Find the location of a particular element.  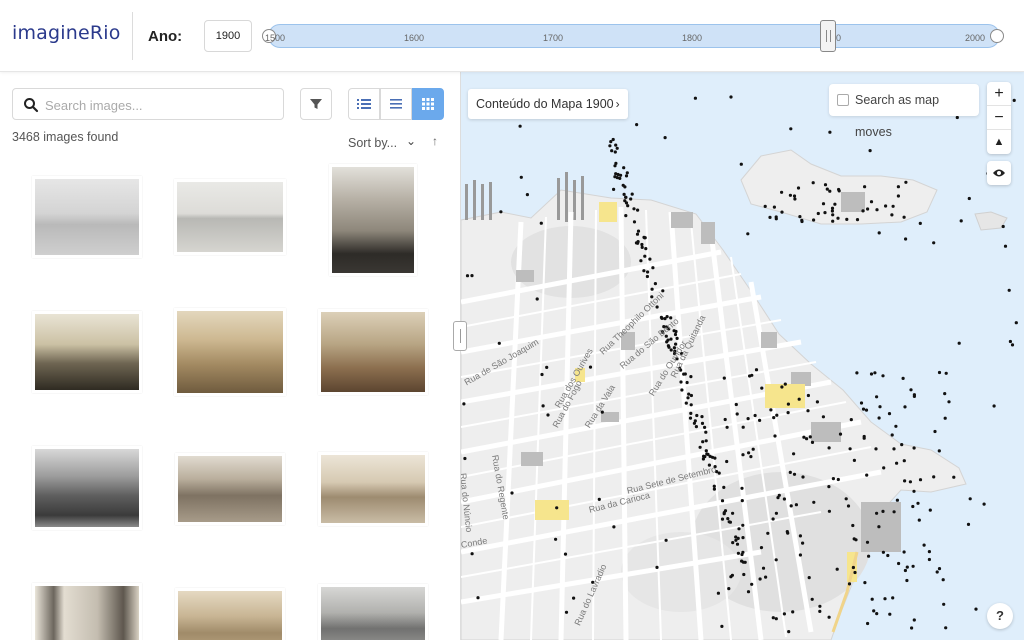

timeline-handle is located at coordinates (828, 36).